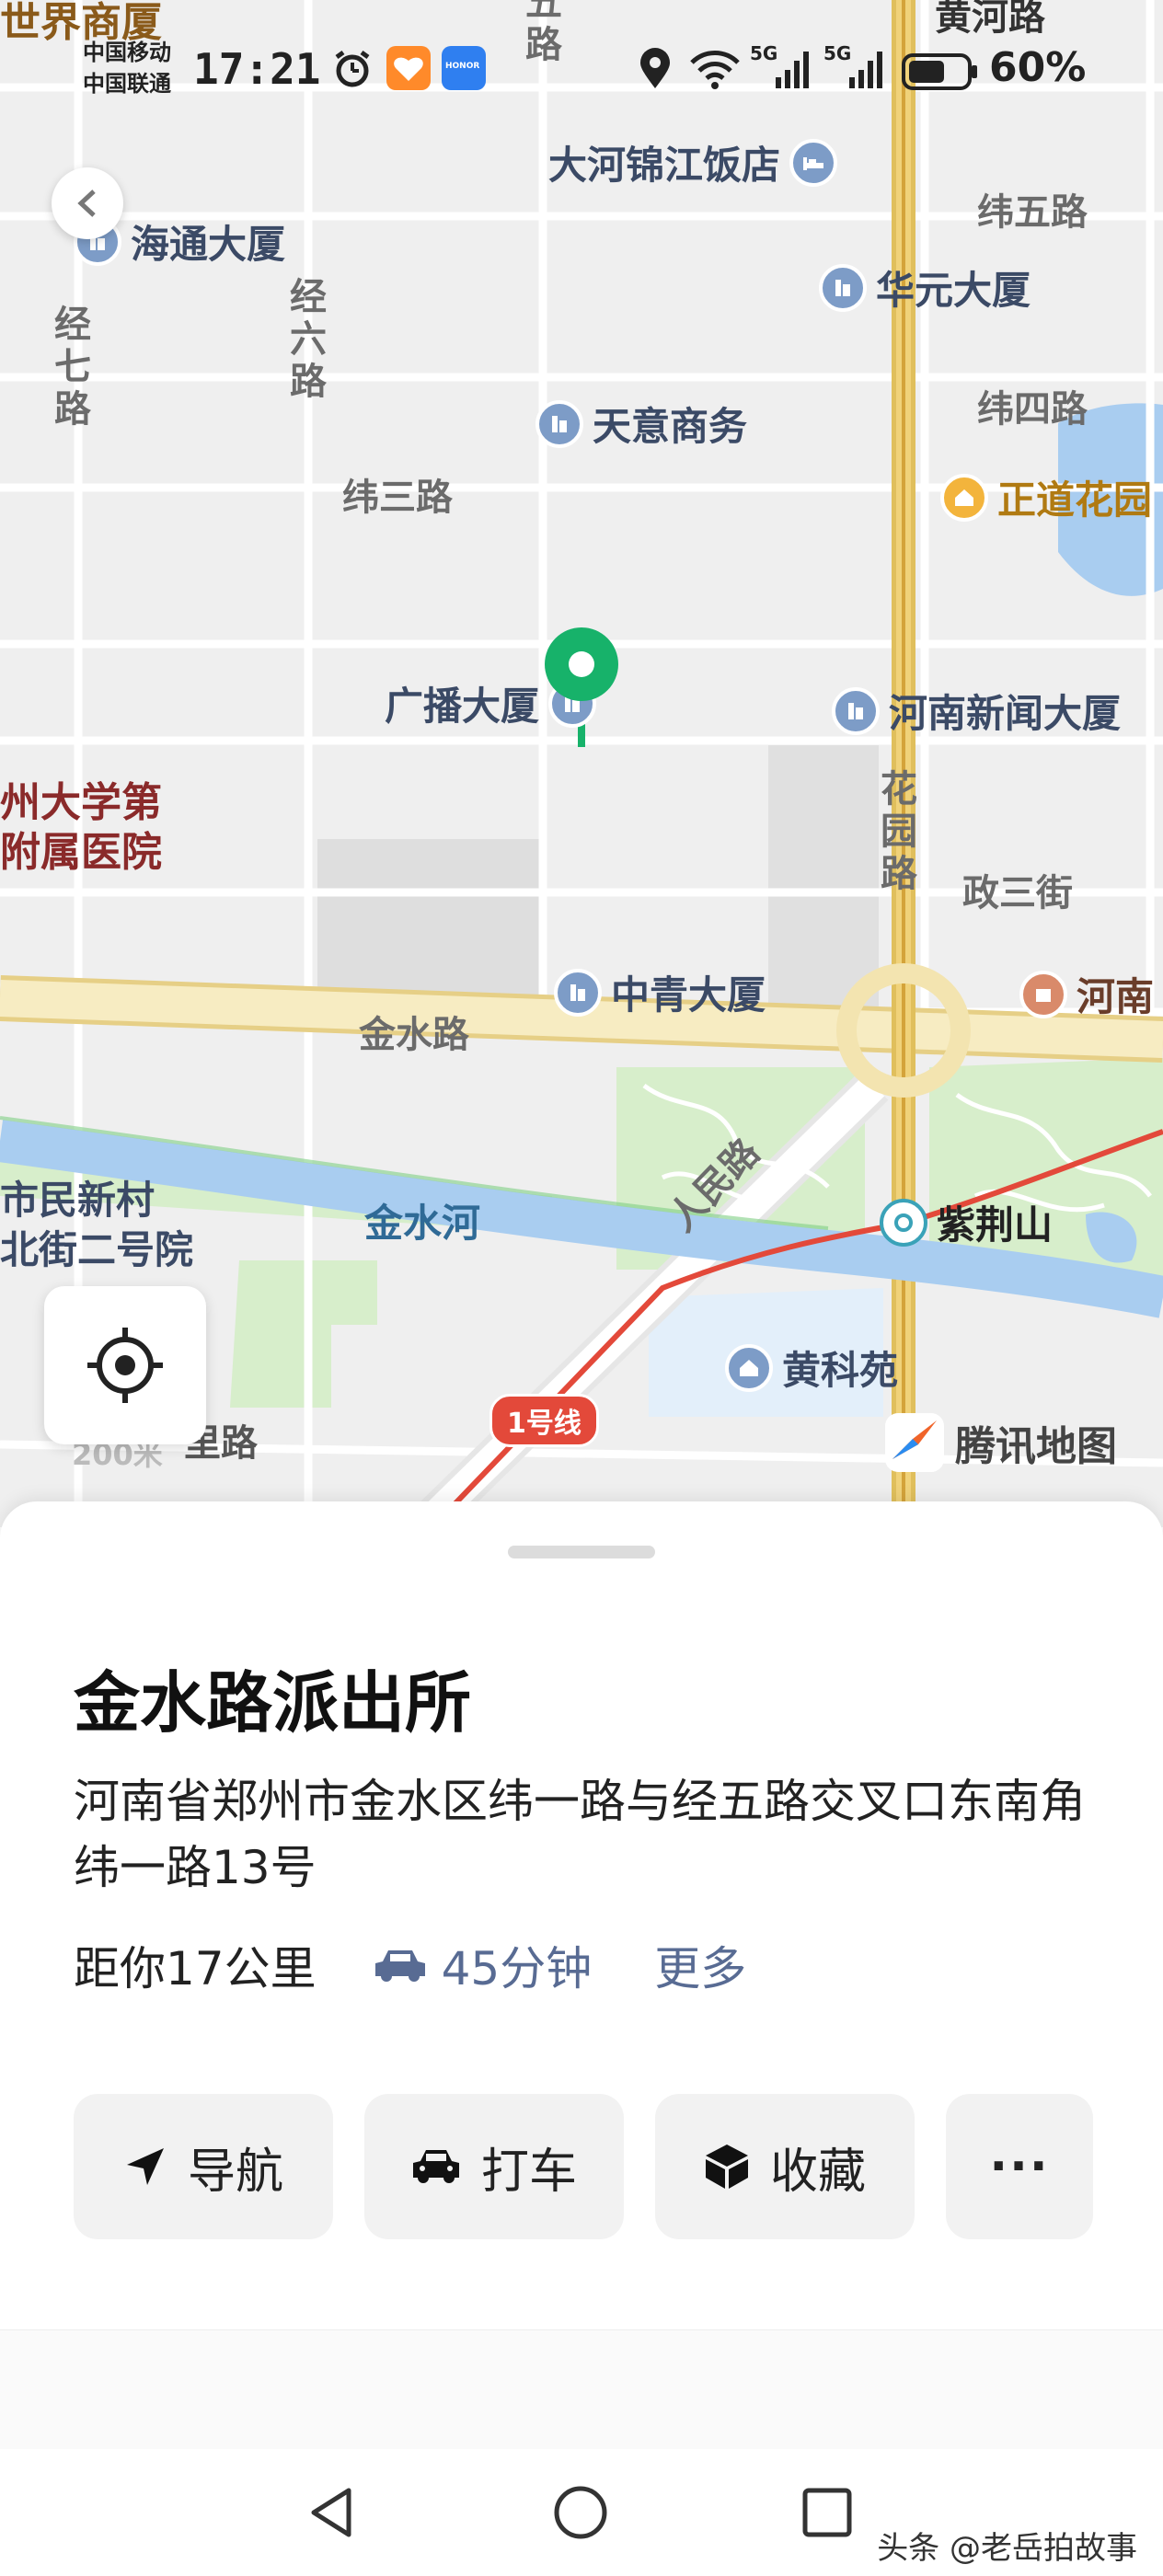 The image size is (1163, 2576). I want to click on tencent-map-icon, so click(914, 1442).